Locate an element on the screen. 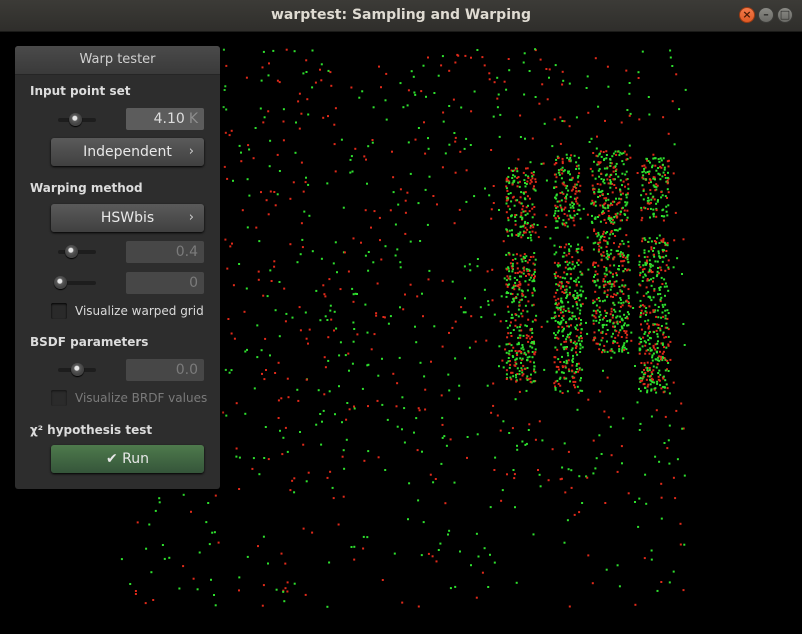  warp-param1-field: 0.4 is located at coordinates (165, 252).